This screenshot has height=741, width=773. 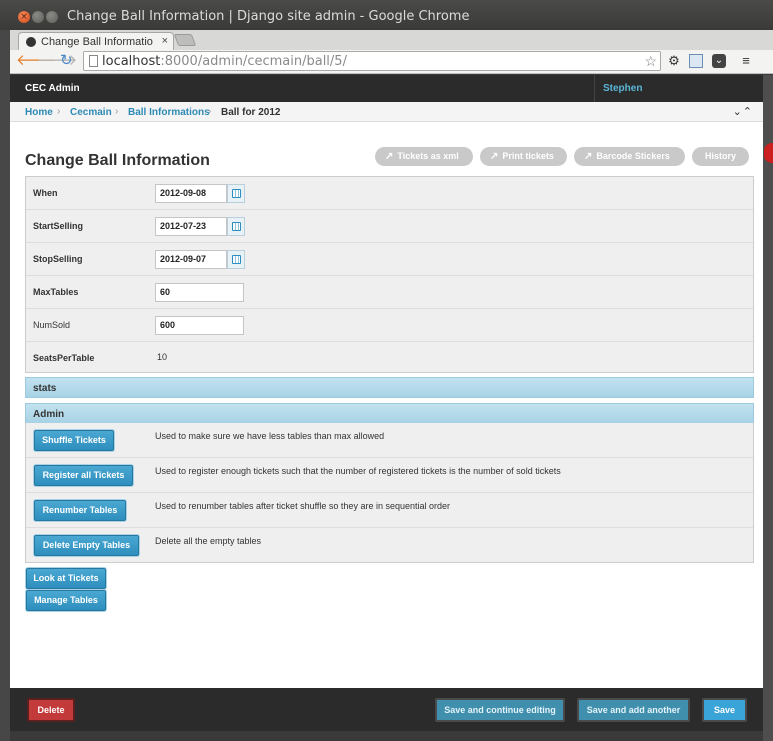 What do you see at coordinates (38, 17) in the screenshot?
I see `window-minimize-button` at bounding box center [38, 17].